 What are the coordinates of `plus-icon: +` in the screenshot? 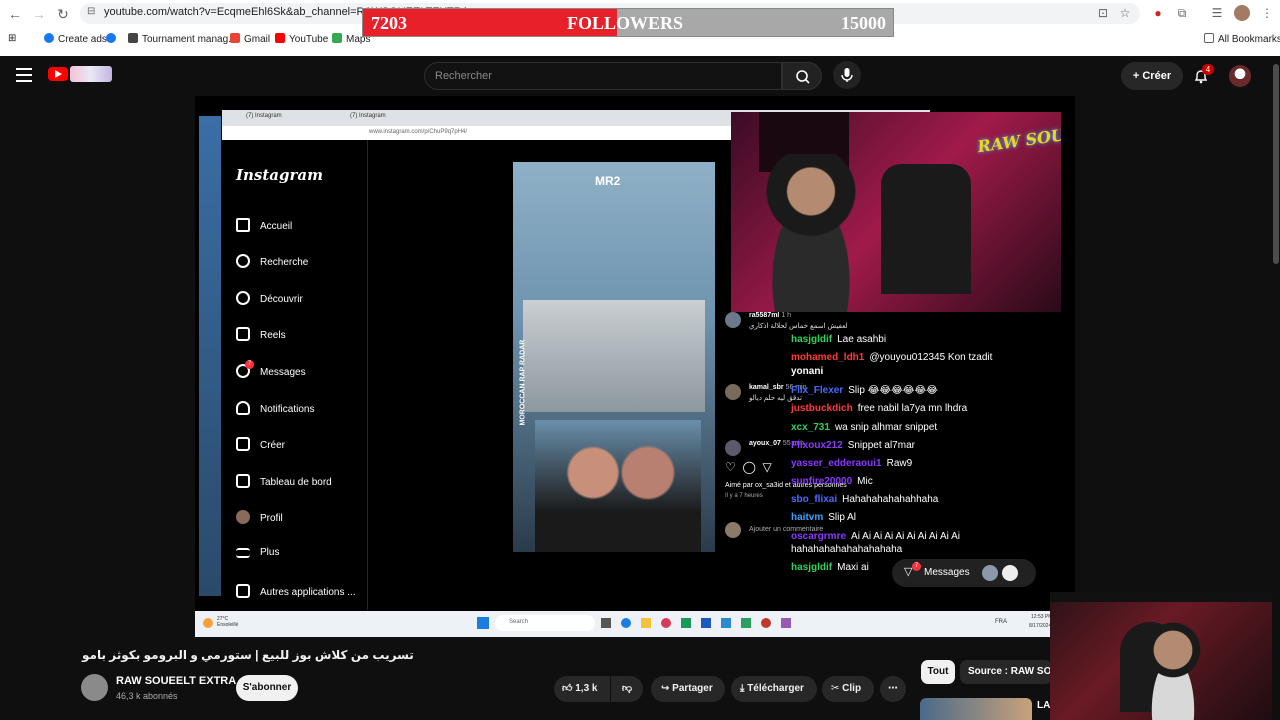 It's located at (1137, 76).